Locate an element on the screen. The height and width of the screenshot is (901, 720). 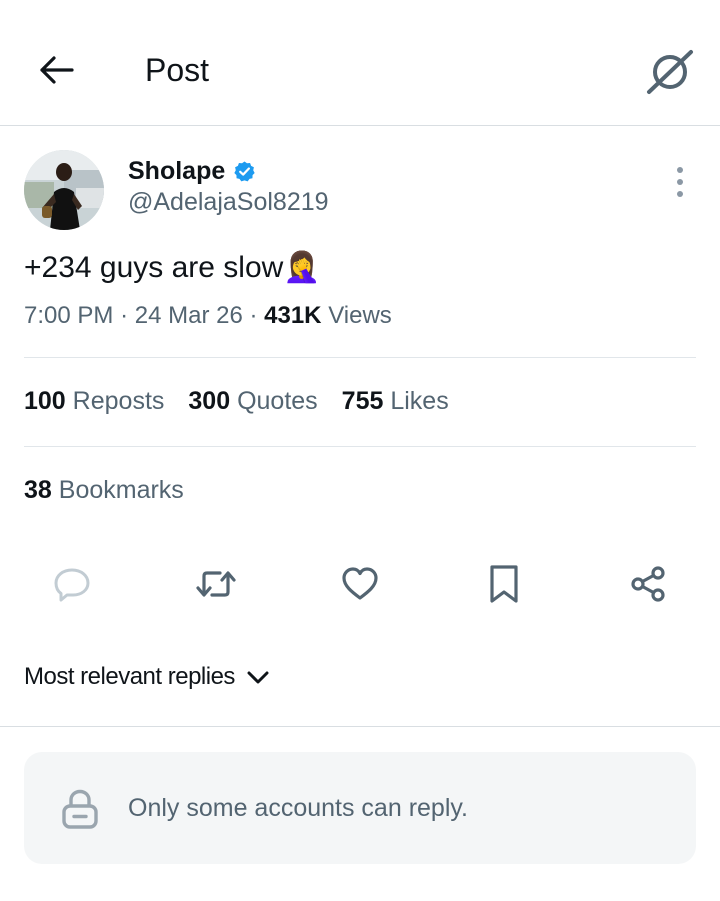
repost-icon is located at coordinates (216, 584).